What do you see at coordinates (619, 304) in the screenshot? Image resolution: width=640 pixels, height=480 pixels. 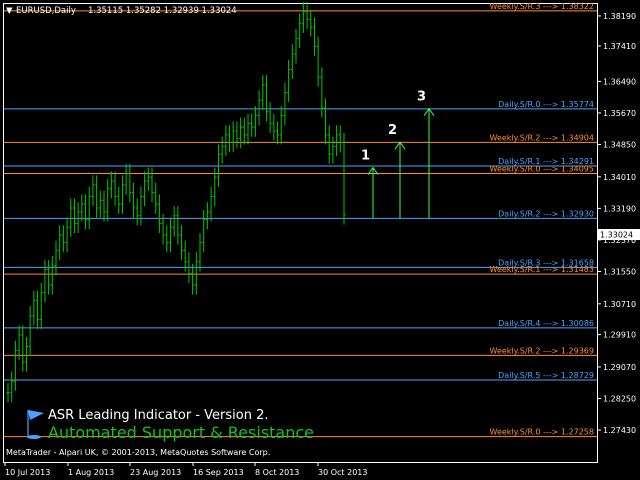 I see `y-tick-label: 1.30710` at bounding box center [619, 304].